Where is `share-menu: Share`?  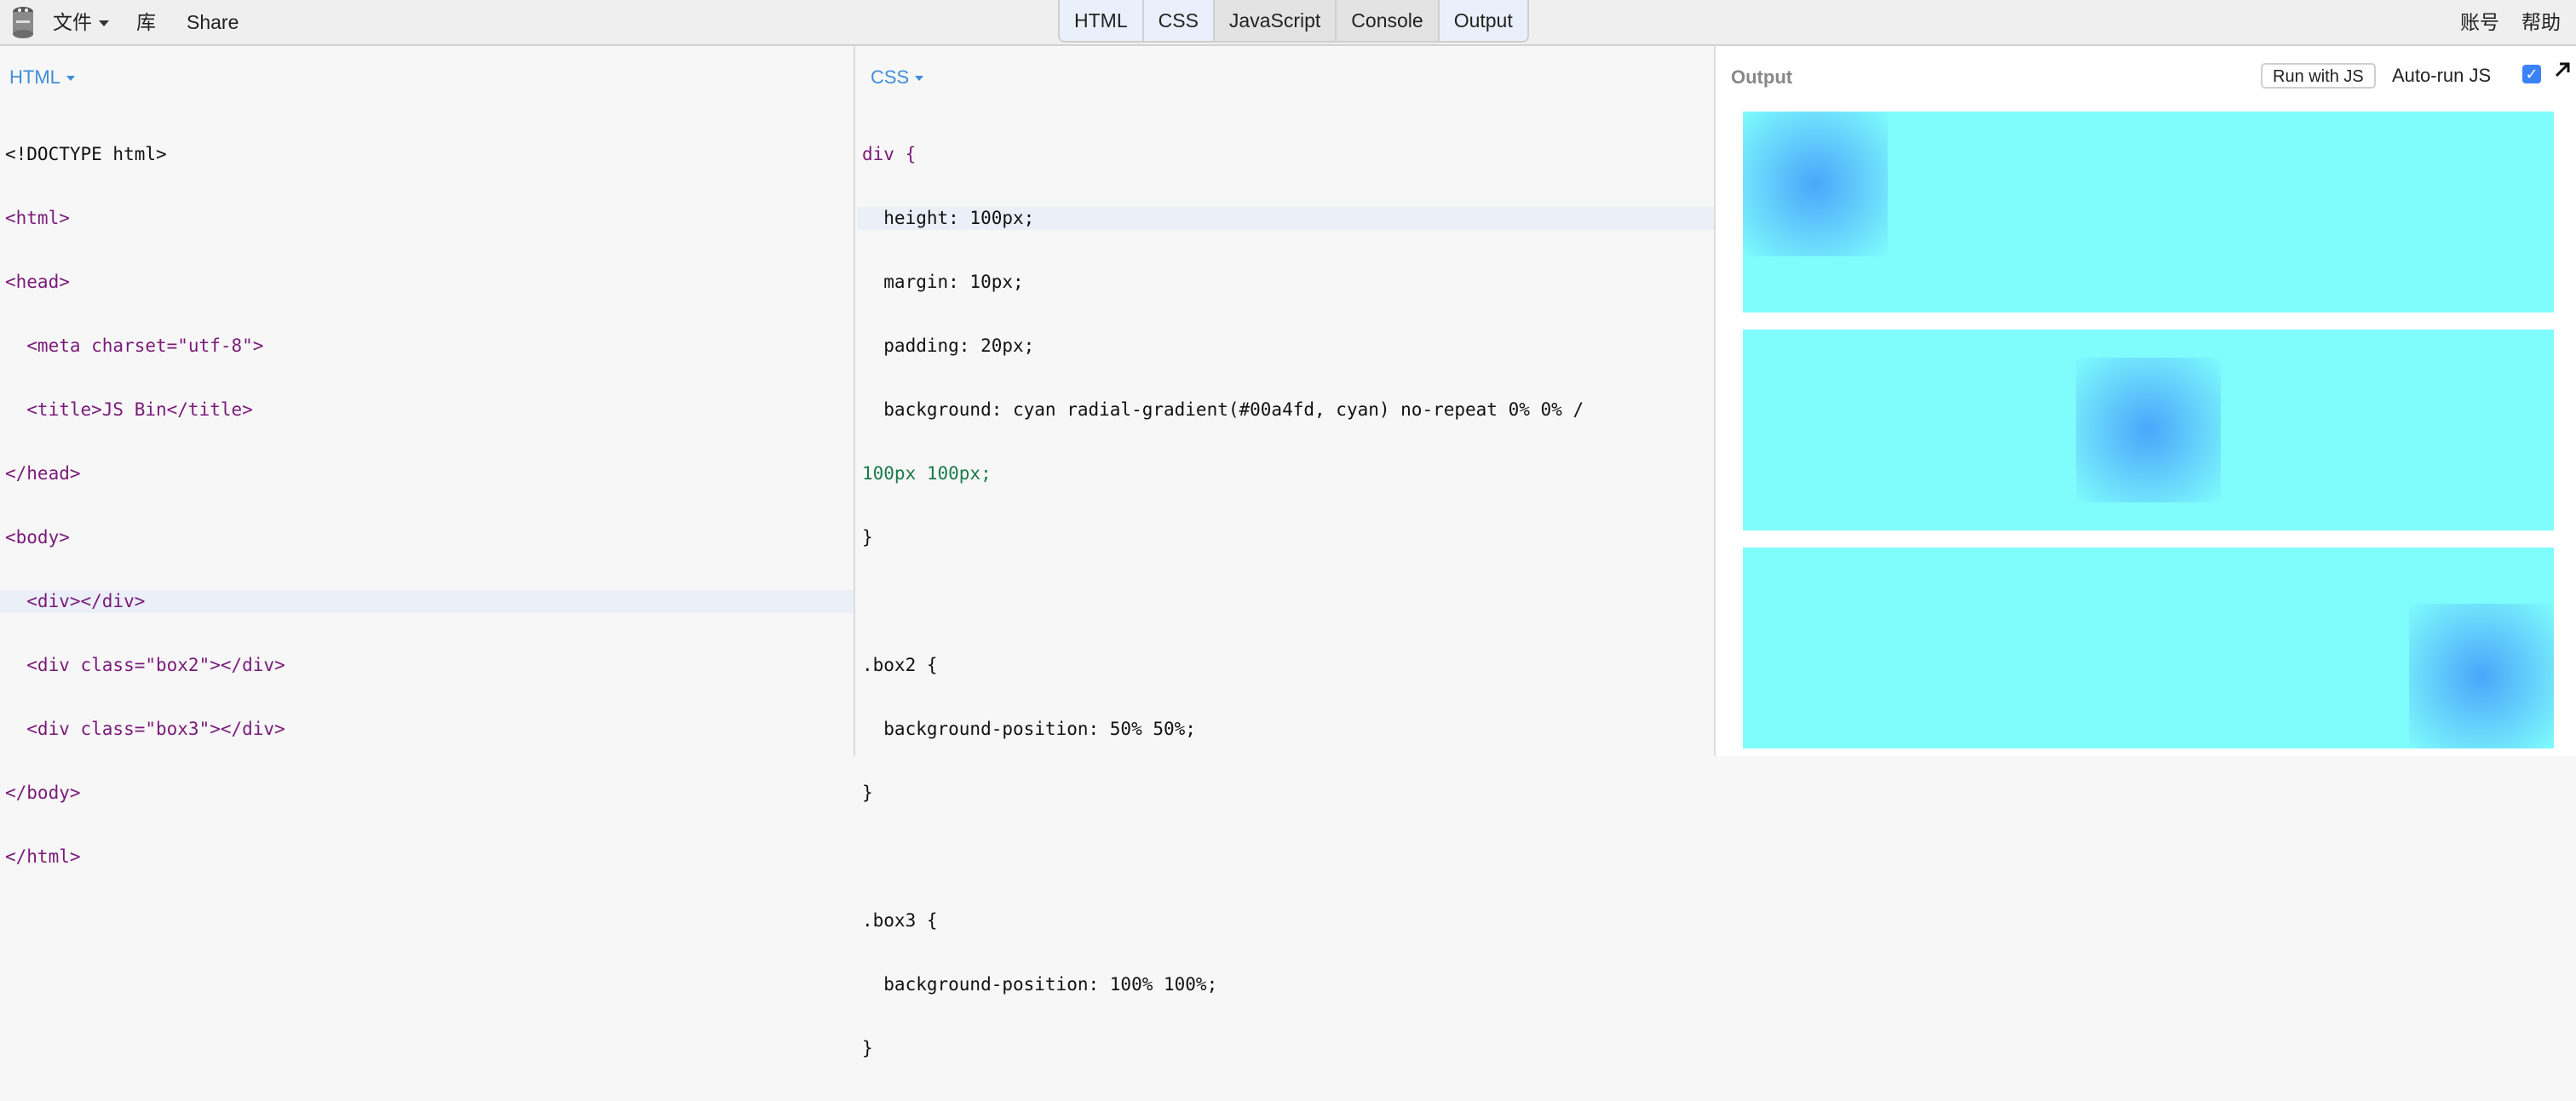
share-menu: Share is located at coordinates (213, 22).